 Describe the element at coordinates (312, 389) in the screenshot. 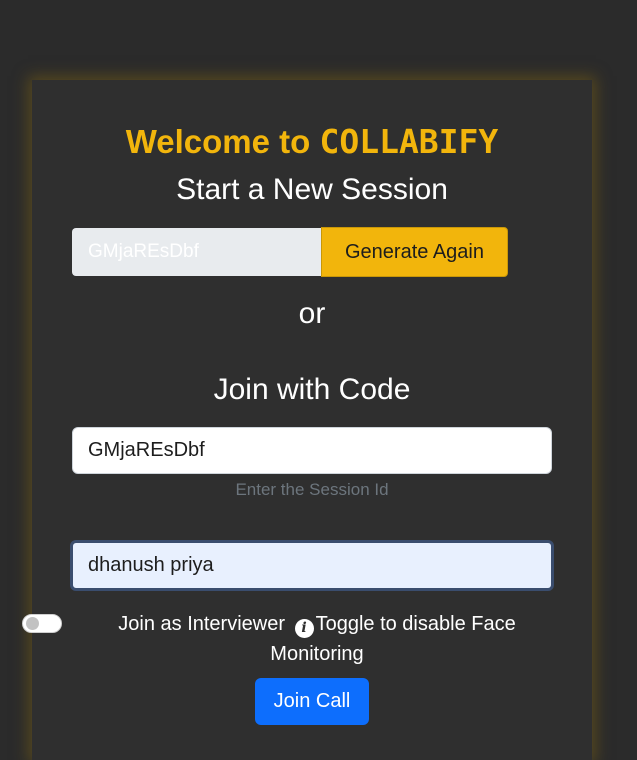

I see `join-with-code-heading: Join with Code` at that location.